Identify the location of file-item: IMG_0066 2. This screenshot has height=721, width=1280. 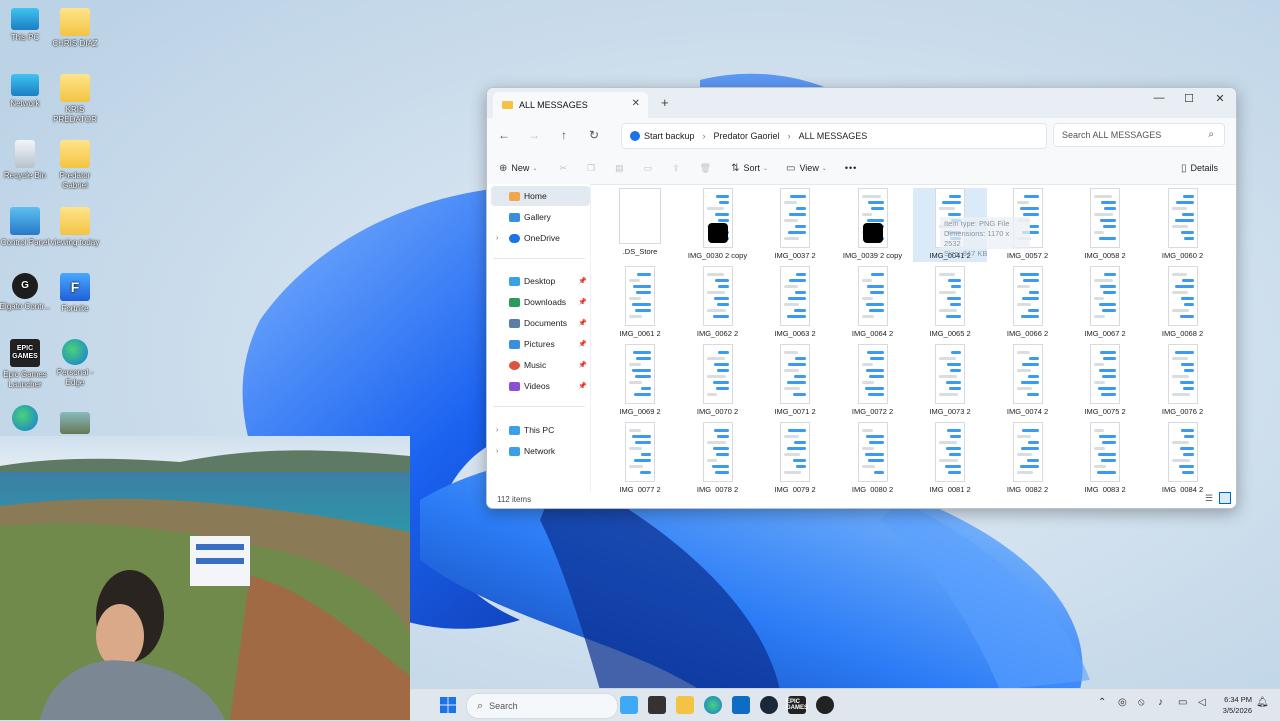
(1028, 303).